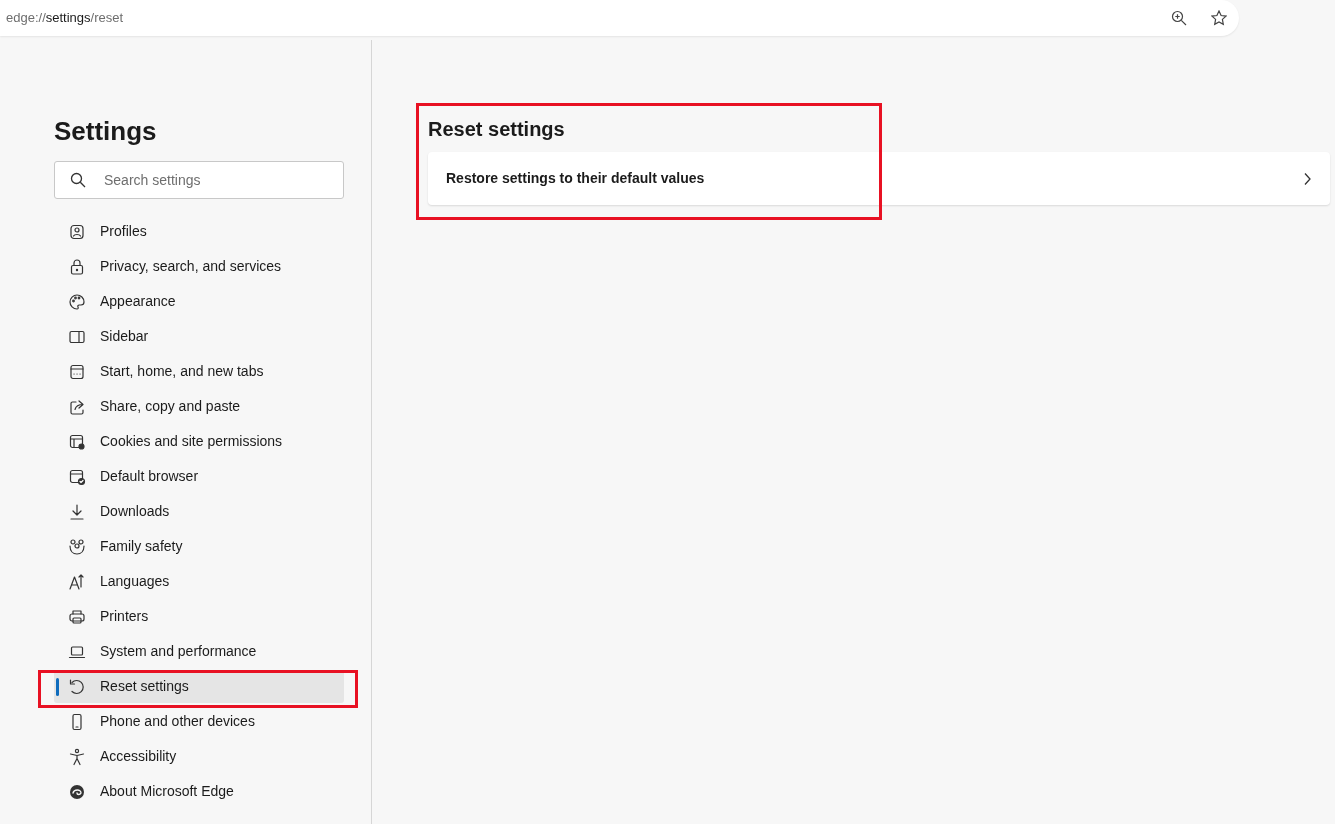  I want to click on section-title: Reset settings, so click(497, 129).